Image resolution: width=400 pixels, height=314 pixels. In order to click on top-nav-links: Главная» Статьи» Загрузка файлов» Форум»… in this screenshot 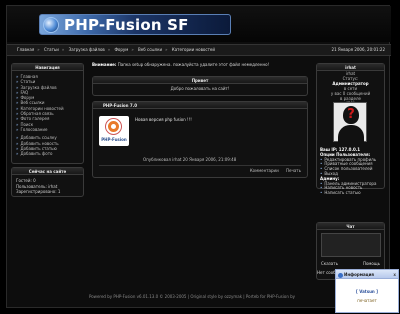, I will do `click(116, 49)`.